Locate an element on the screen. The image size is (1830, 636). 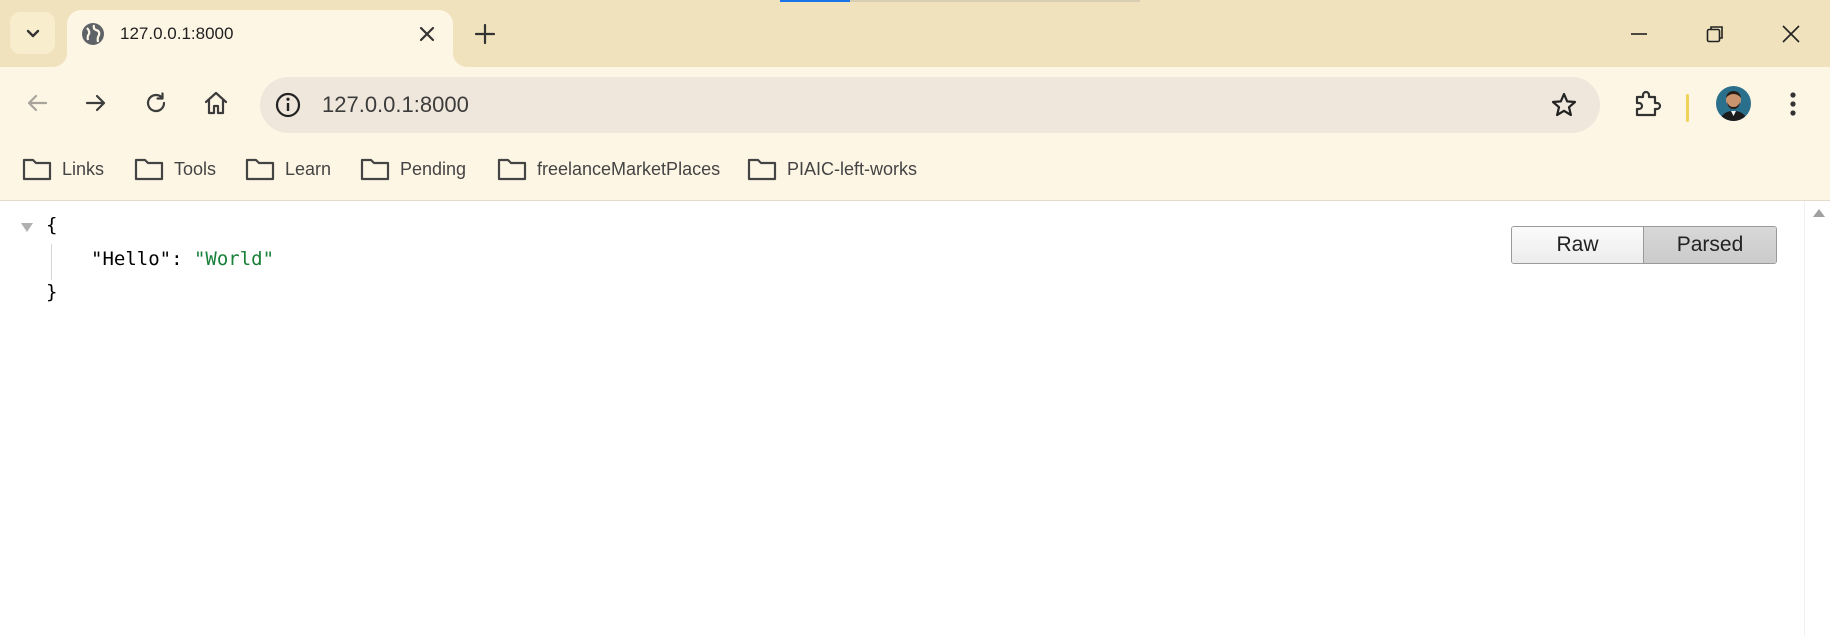
url-text: 127.0.0.1:8000 is located at coordinates (395, 105).